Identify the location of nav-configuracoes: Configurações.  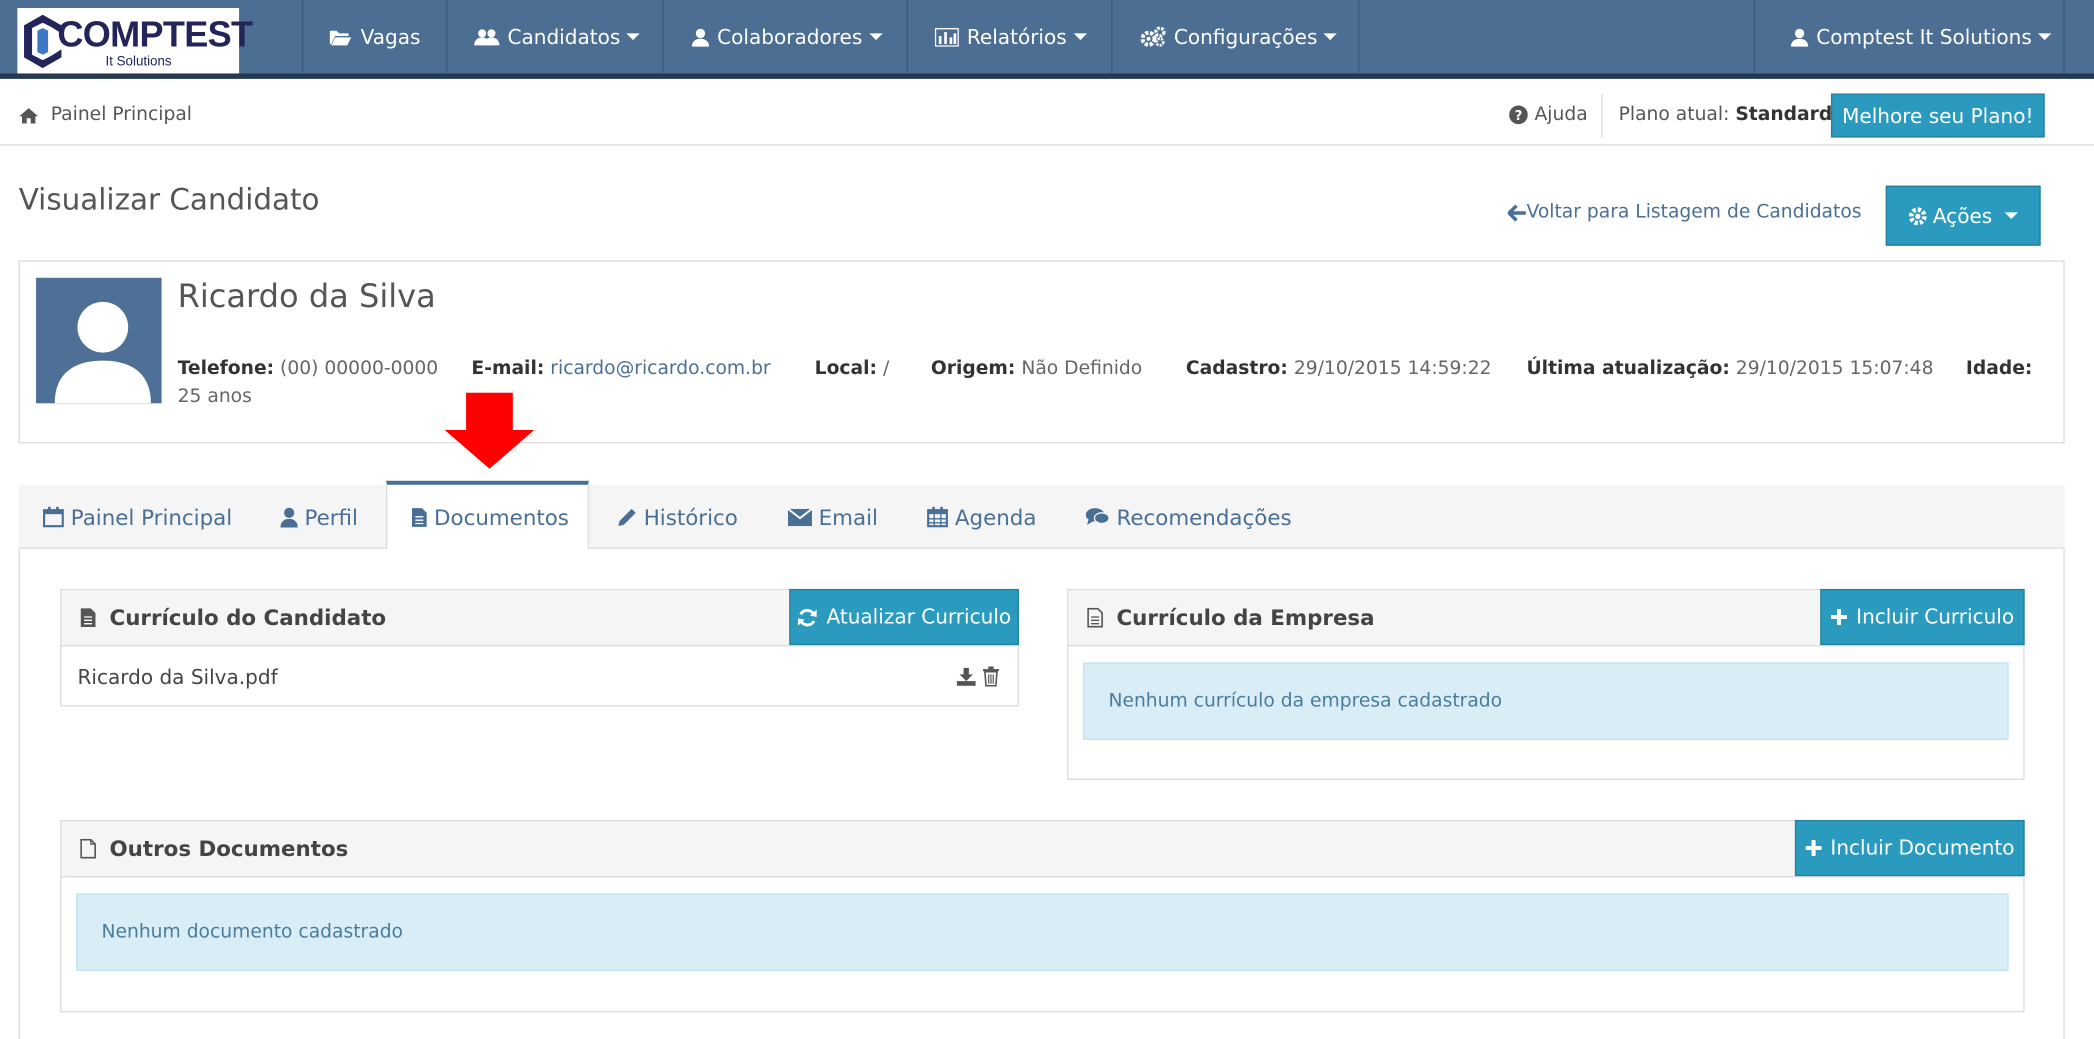
(1239, 36).